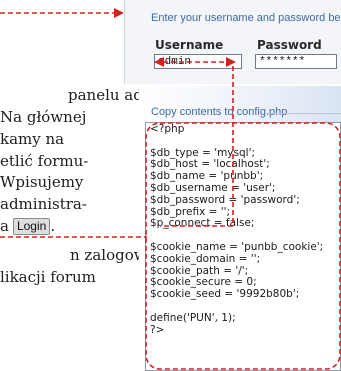 The width and height of the screenshot is (341, 371). Describe the element at coordinates (42, 182) in the screenshot. I see `article-line: Wpisujemy` at that location.